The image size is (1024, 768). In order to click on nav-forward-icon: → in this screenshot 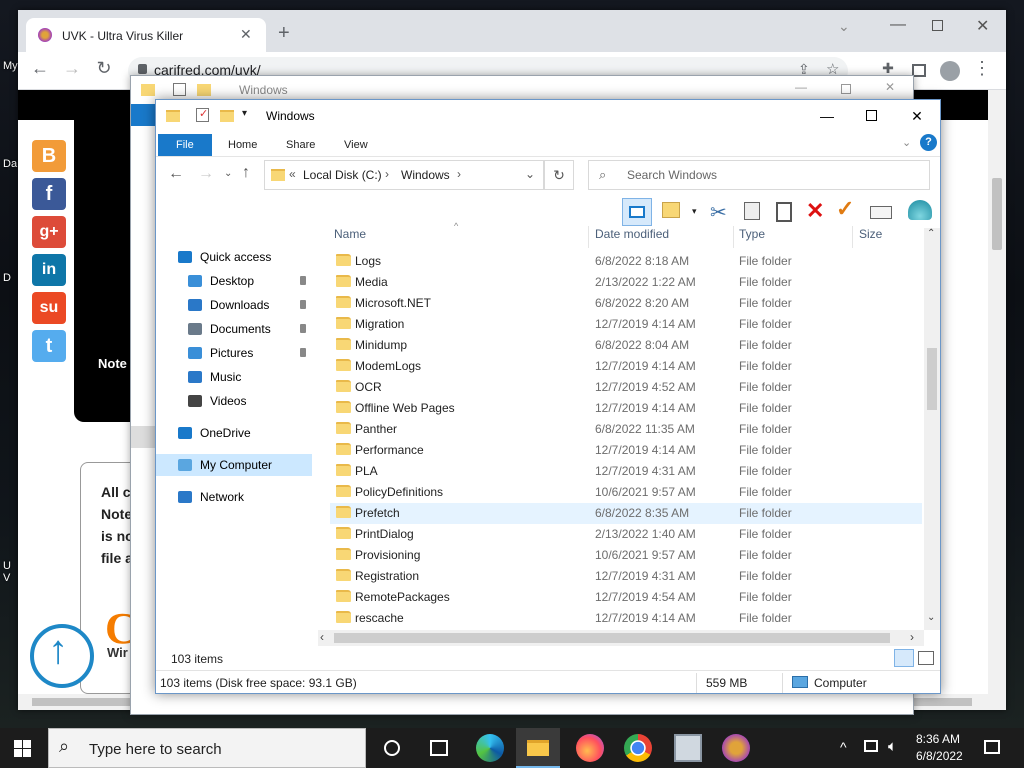, I will do `click(206, 174)`.